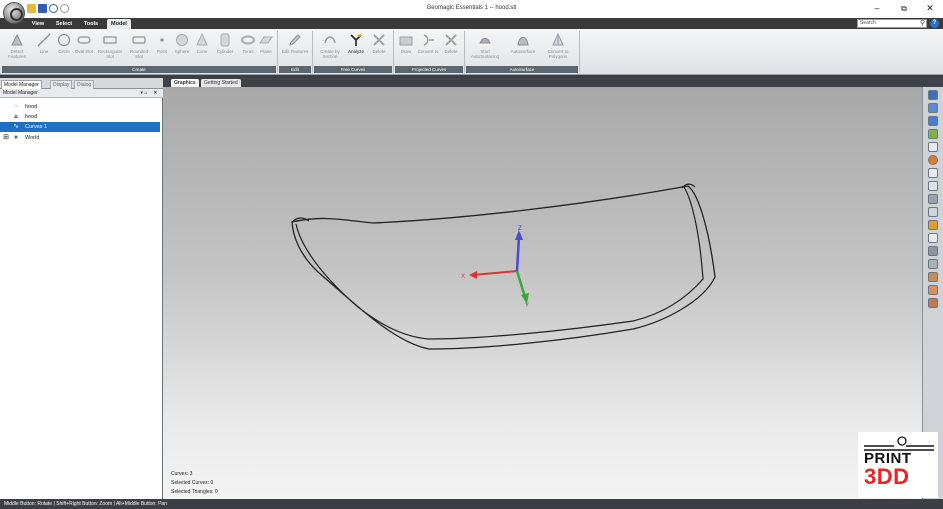 Image resolution: width=943 pixels, height=509 pixels. Describe the element at coordinates (934, 23) in the screenshot. I see `help-icon: ?` at that location.